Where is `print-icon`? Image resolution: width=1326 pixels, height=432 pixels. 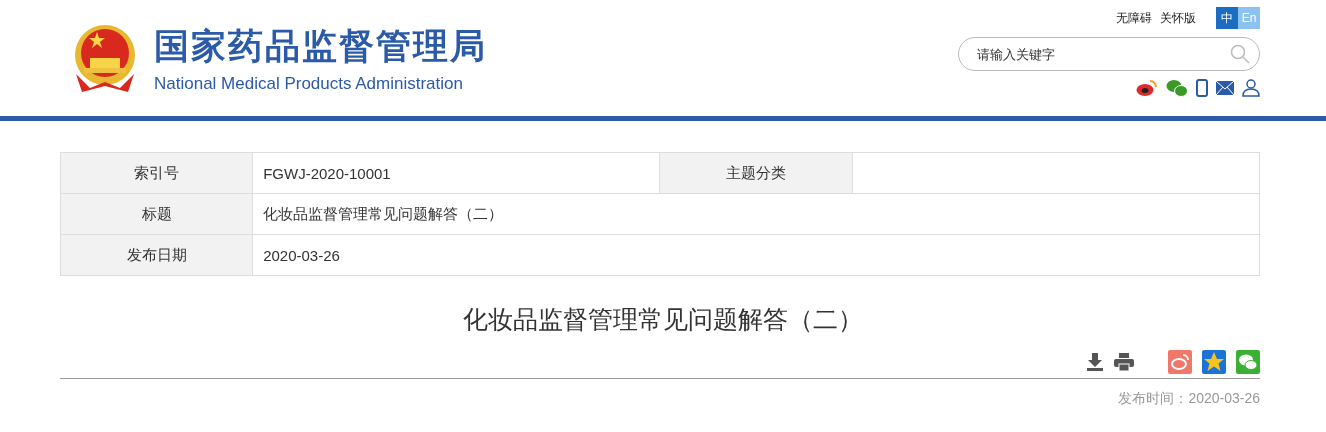
print-icon is located at coordinates (1124, 362).